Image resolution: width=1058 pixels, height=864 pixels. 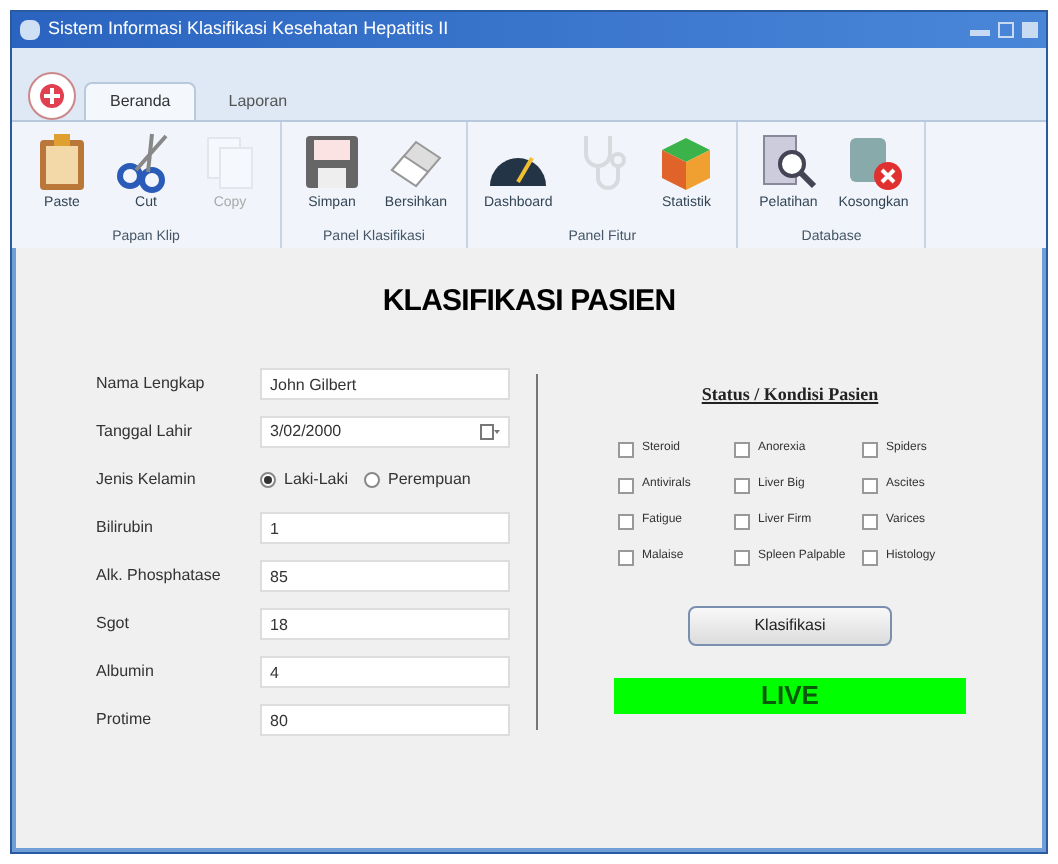 What do you see at coordinates (125, 528) in the screenshot?
I see `field-label: Bilirubin` at bounding box center [125, 528].